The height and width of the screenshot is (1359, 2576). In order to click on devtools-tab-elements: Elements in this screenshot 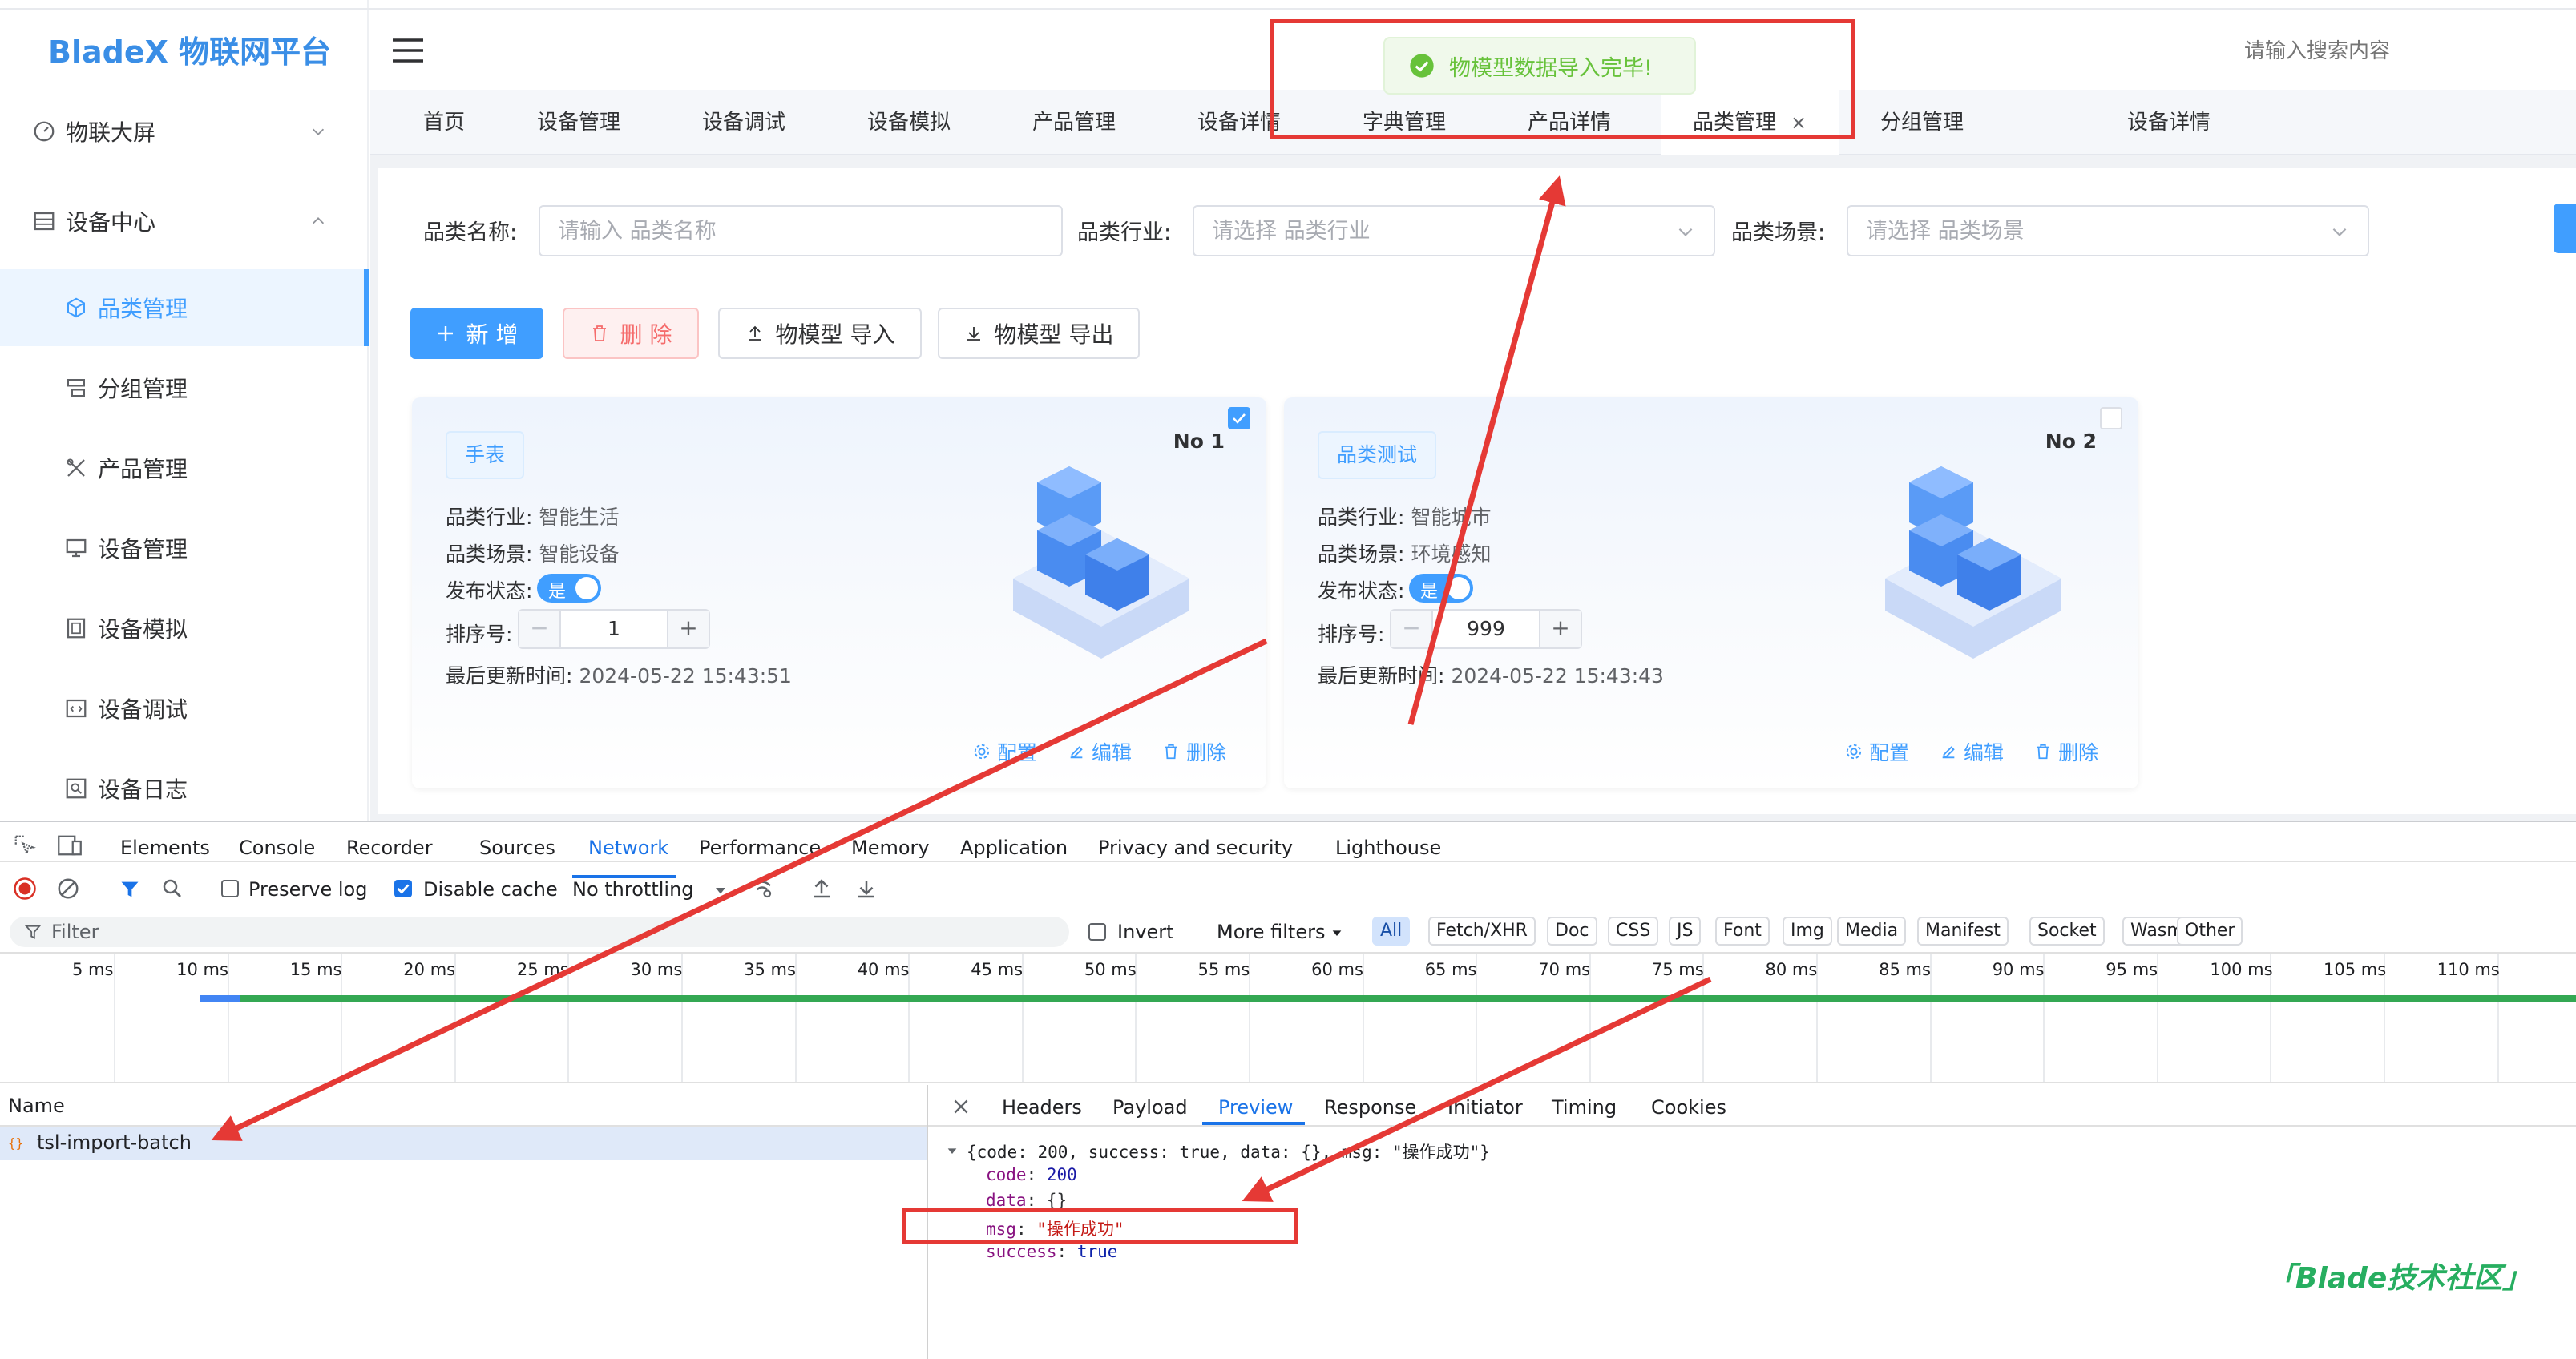, I will do `click(165, 848)`.